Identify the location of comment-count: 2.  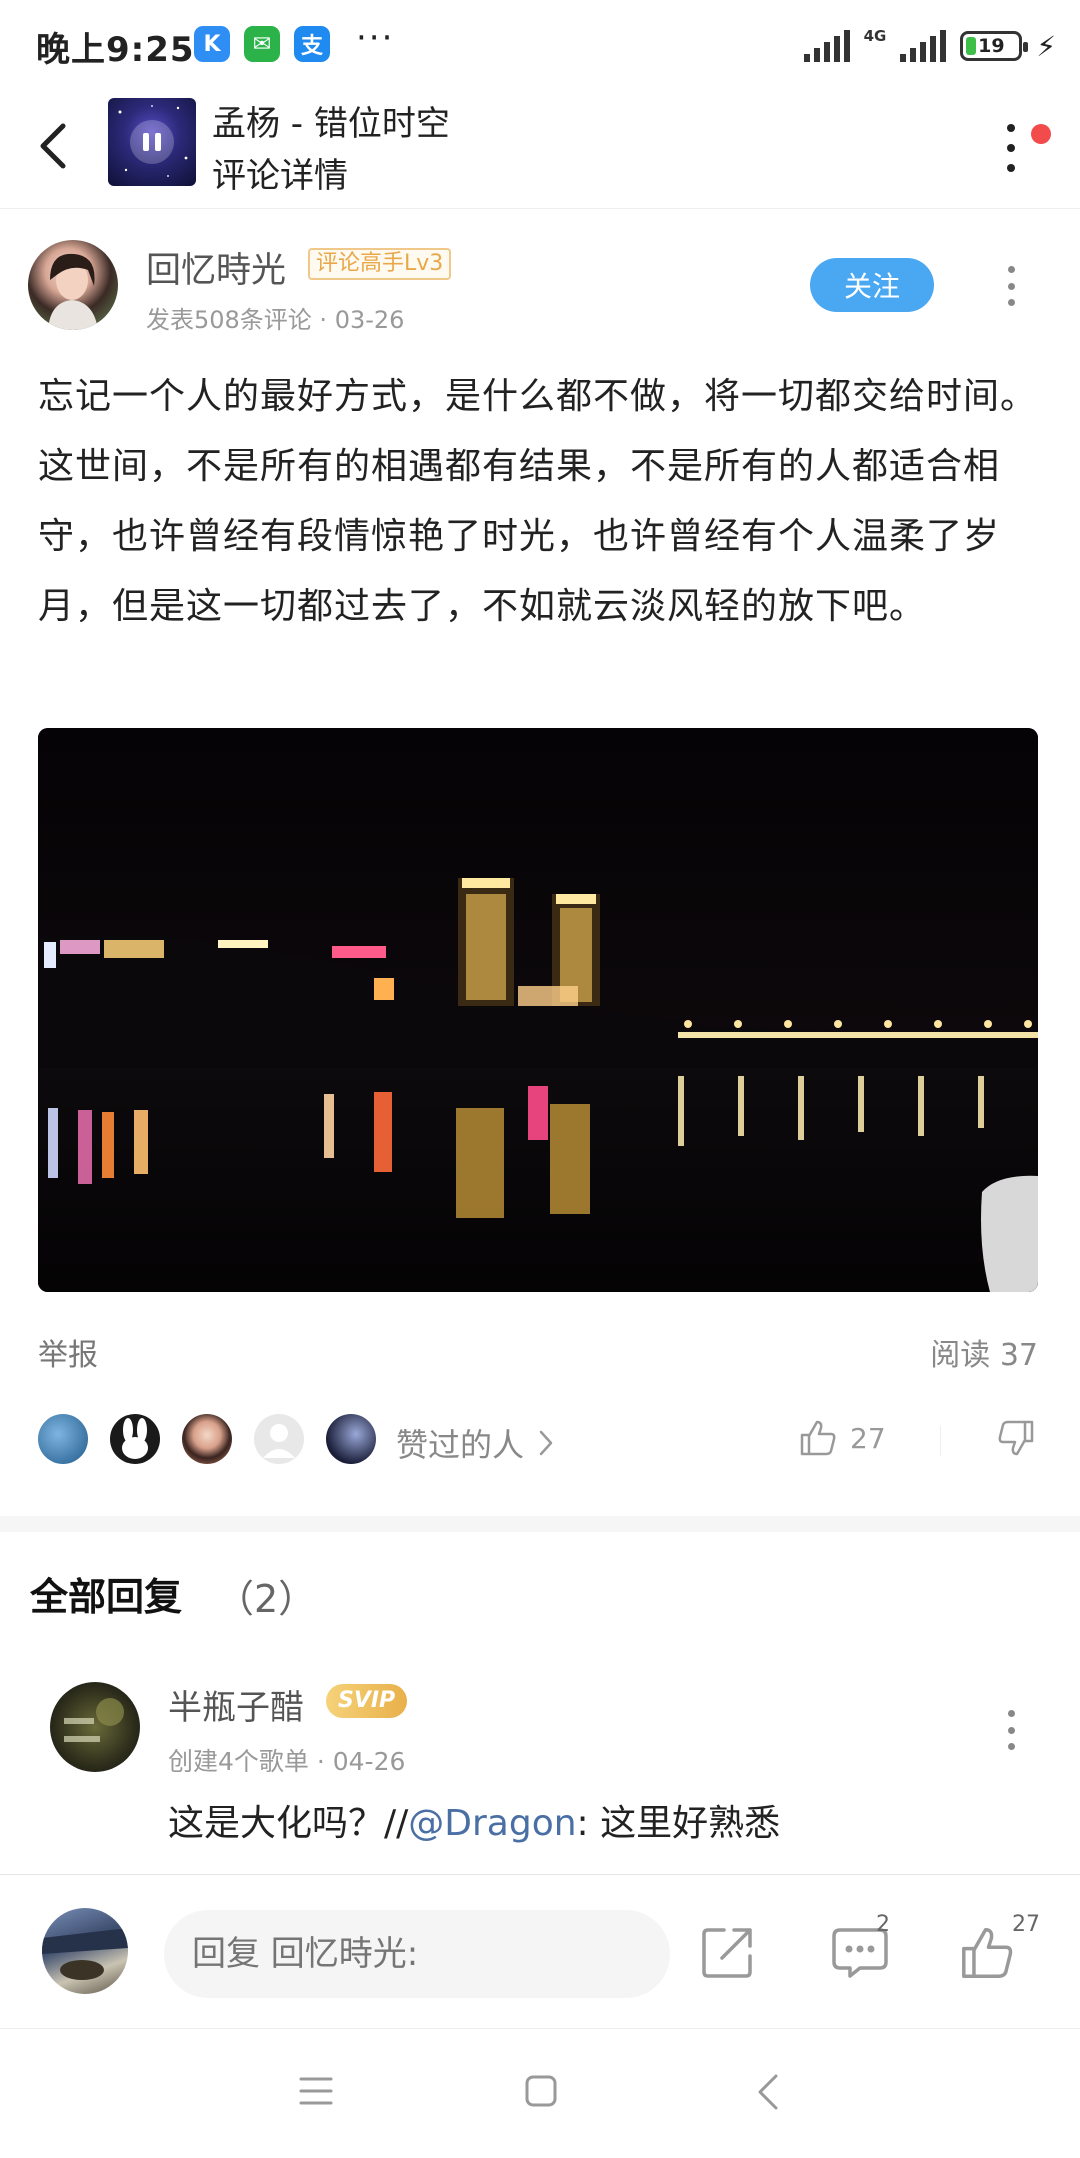
(883, 1924).